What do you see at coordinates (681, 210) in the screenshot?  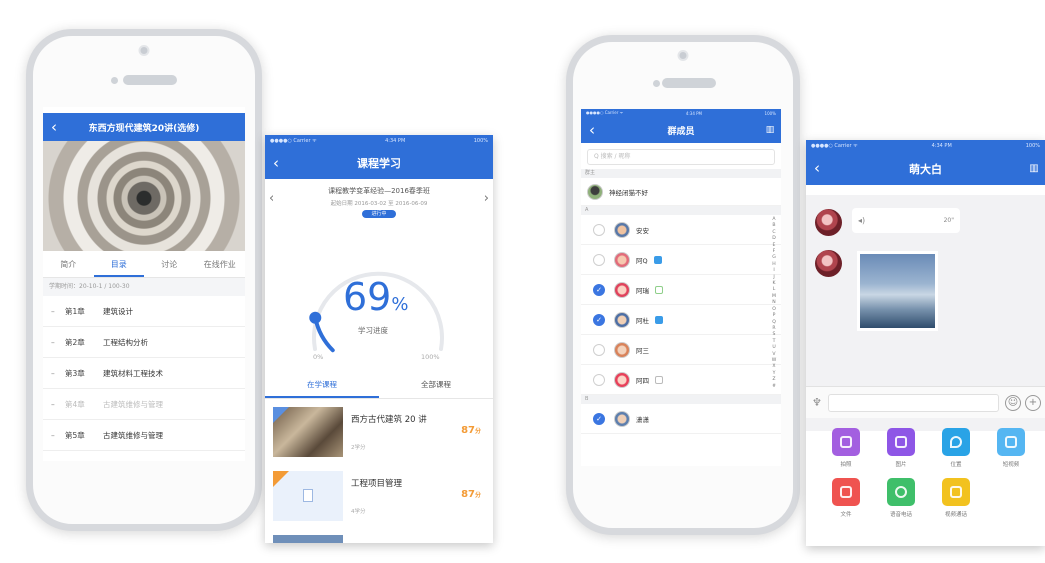 I see `section-header: A` at bounding box center [681, 210].